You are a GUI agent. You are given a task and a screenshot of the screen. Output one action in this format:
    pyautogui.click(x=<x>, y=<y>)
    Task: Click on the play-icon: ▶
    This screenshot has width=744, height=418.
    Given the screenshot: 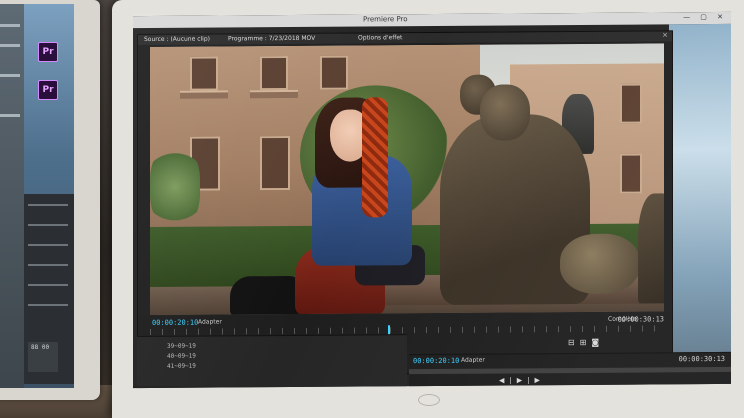 What is the action you would take?
    pyautogui.click(x=522, y=380)
    